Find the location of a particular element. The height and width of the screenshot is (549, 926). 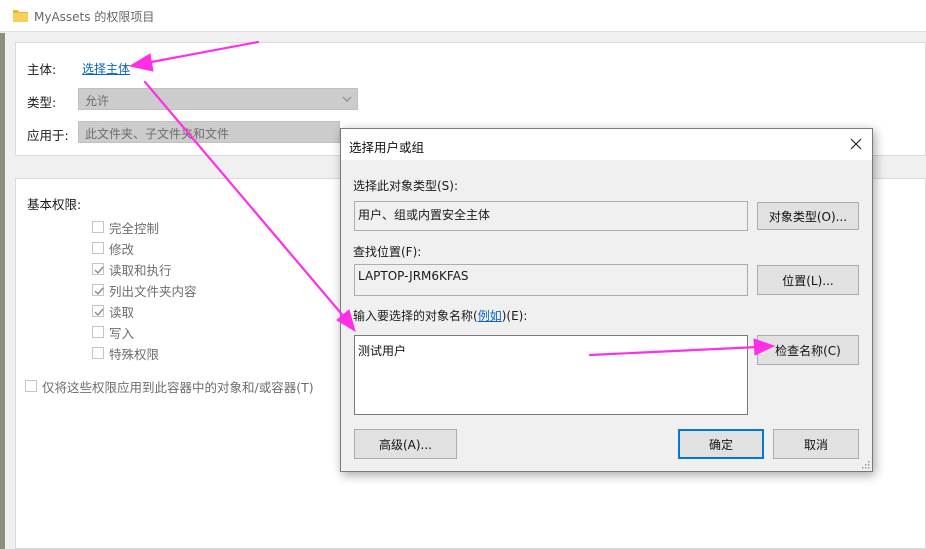

location-value: LAPTOP-JRM6KFAS is located at coordinates (413, 276).